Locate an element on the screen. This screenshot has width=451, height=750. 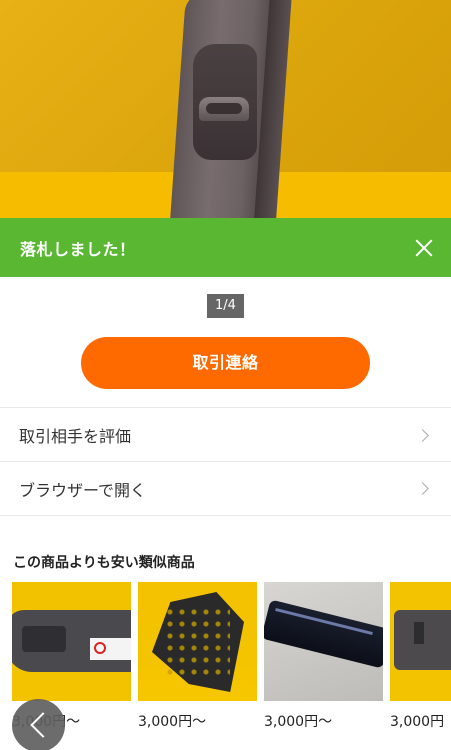
menu-item-open-browser: ブラウザーで開く is located at coordinates (225, 488).